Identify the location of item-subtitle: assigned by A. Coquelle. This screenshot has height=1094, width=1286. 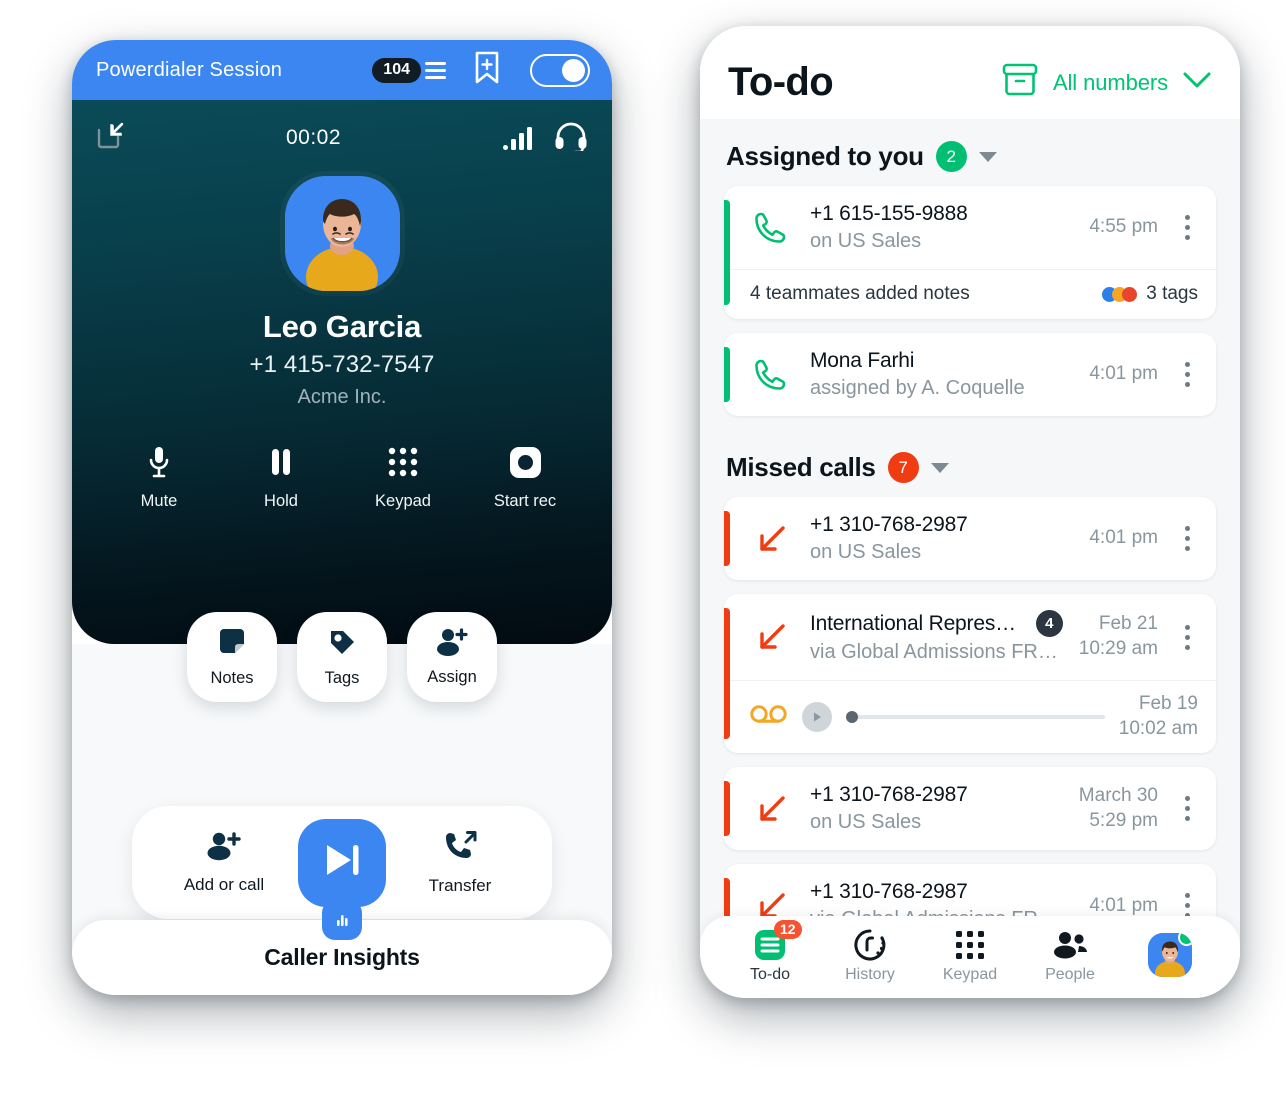
(917, 388).